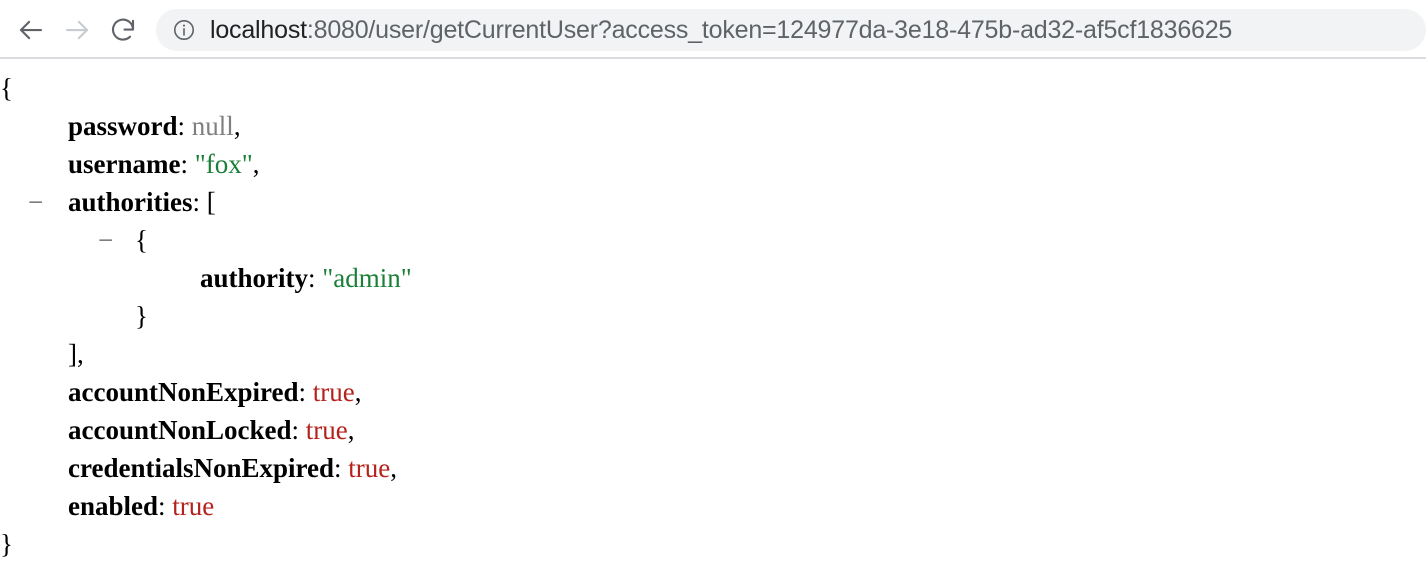 The image size is (1426, 573). I want to click on json-line-content: ],, so click(76, 354).